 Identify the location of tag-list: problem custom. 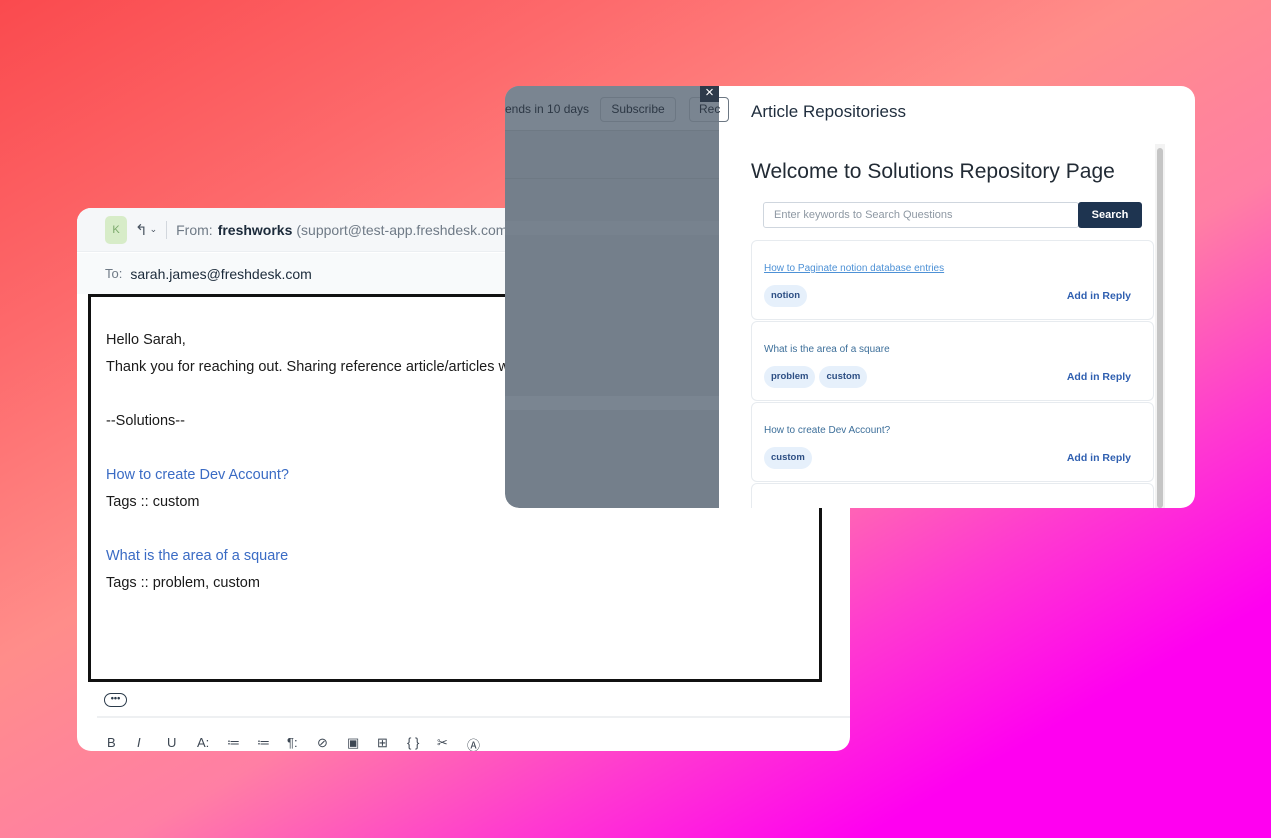
(816, 377).